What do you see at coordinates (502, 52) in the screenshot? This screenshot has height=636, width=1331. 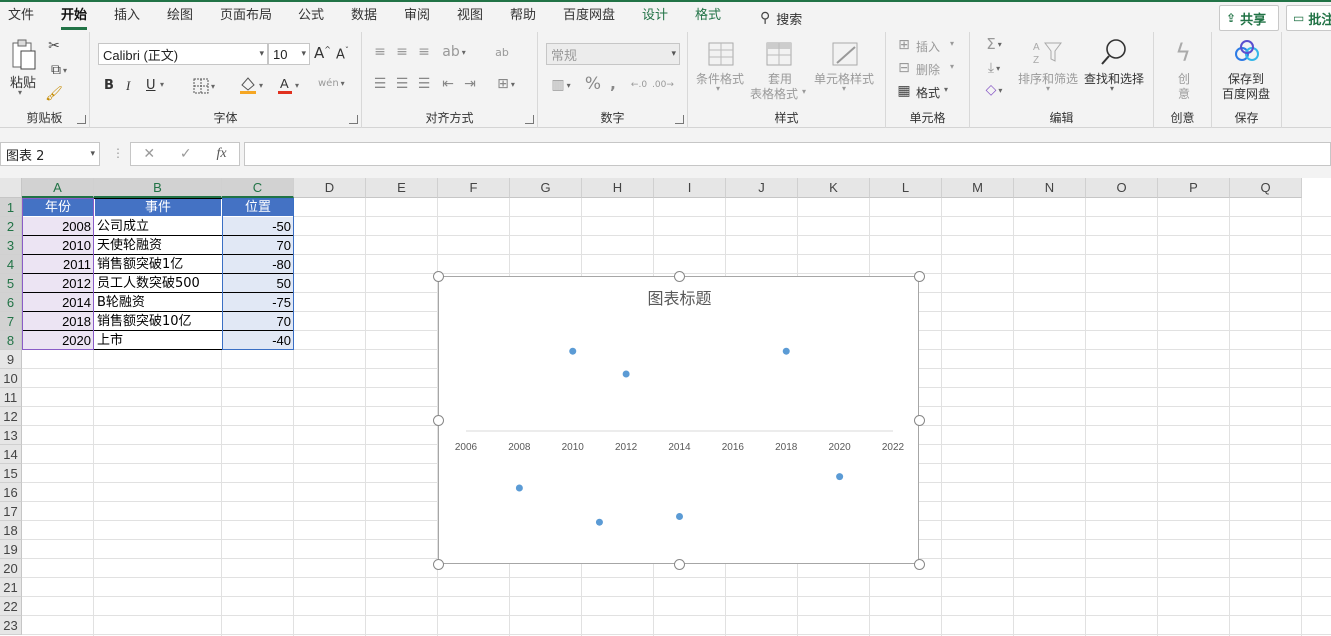 I see `wrap-text-icon: ab` at bounding box center [502, 52].